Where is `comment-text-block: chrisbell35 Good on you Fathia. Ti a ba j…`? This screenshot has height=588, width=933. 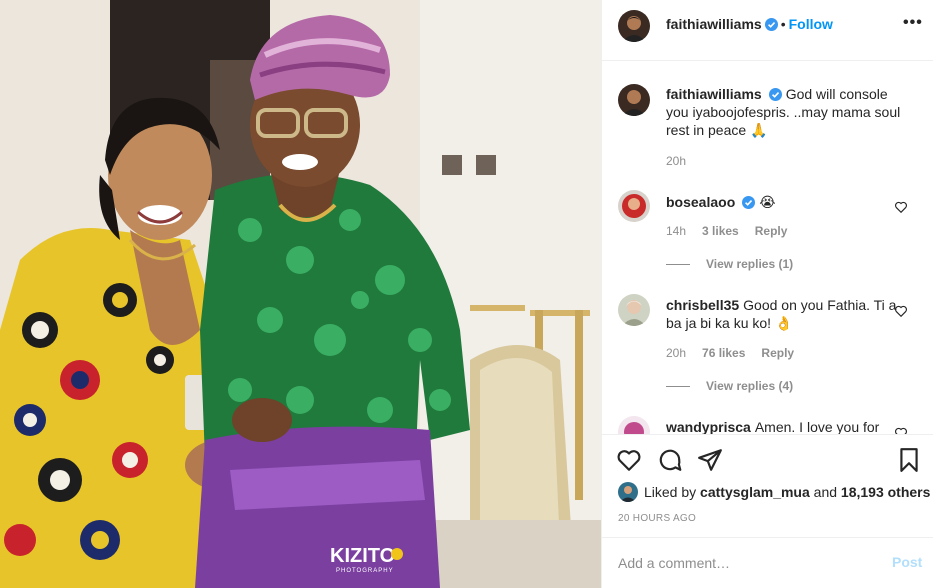 comment-text-block: chrisbell35 Good on you Fathia. Ti a ba j… is located at coordinates (786, 314).